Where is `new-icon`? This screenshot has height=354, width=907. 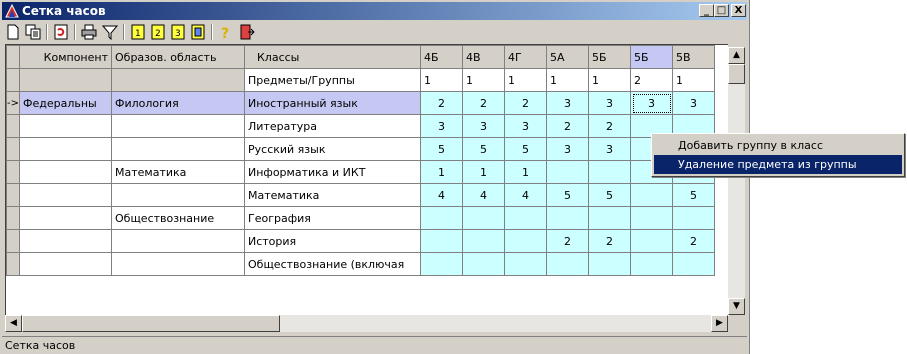 new-icon is located at coordinates (13, 32).